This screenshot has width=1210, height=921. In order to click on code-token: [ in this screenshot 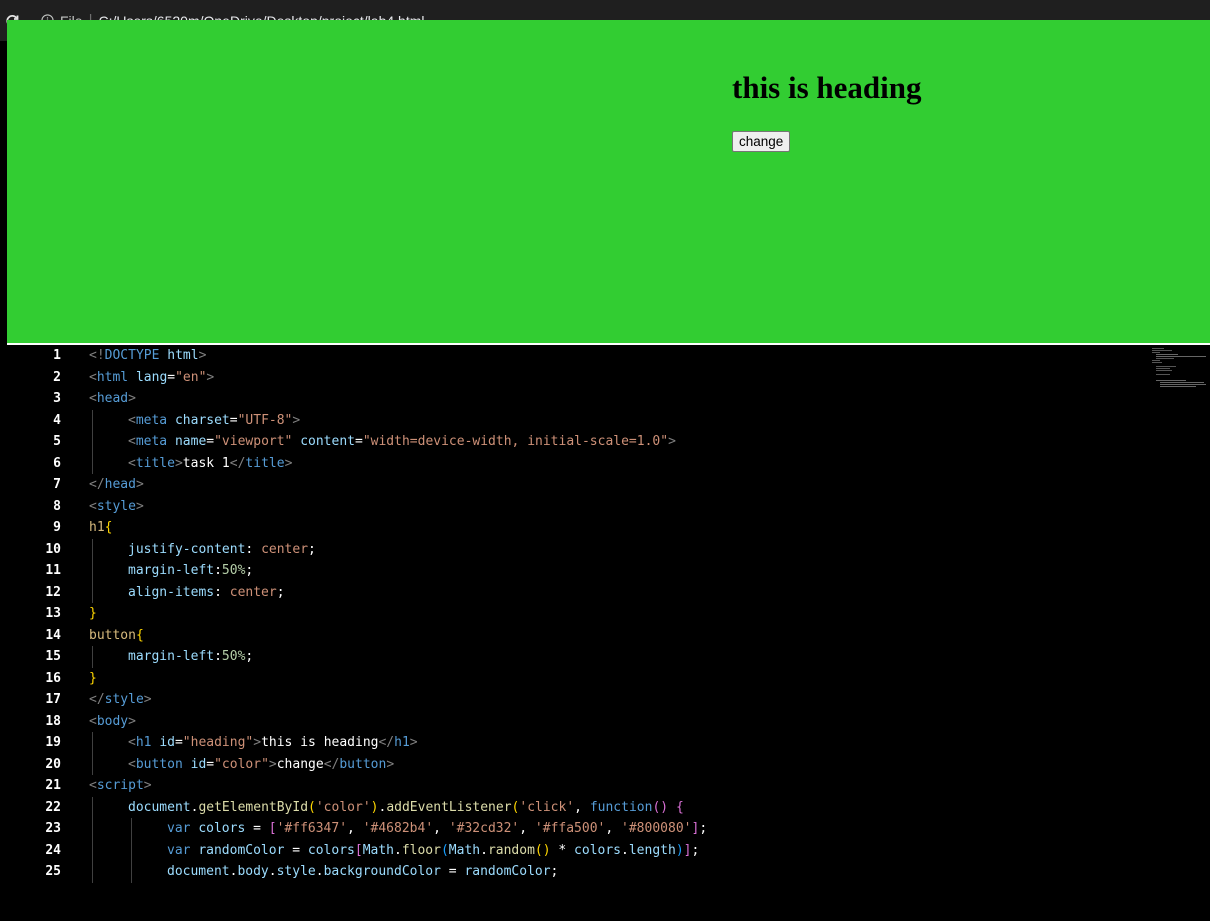, I will do `click(272, 828)`.